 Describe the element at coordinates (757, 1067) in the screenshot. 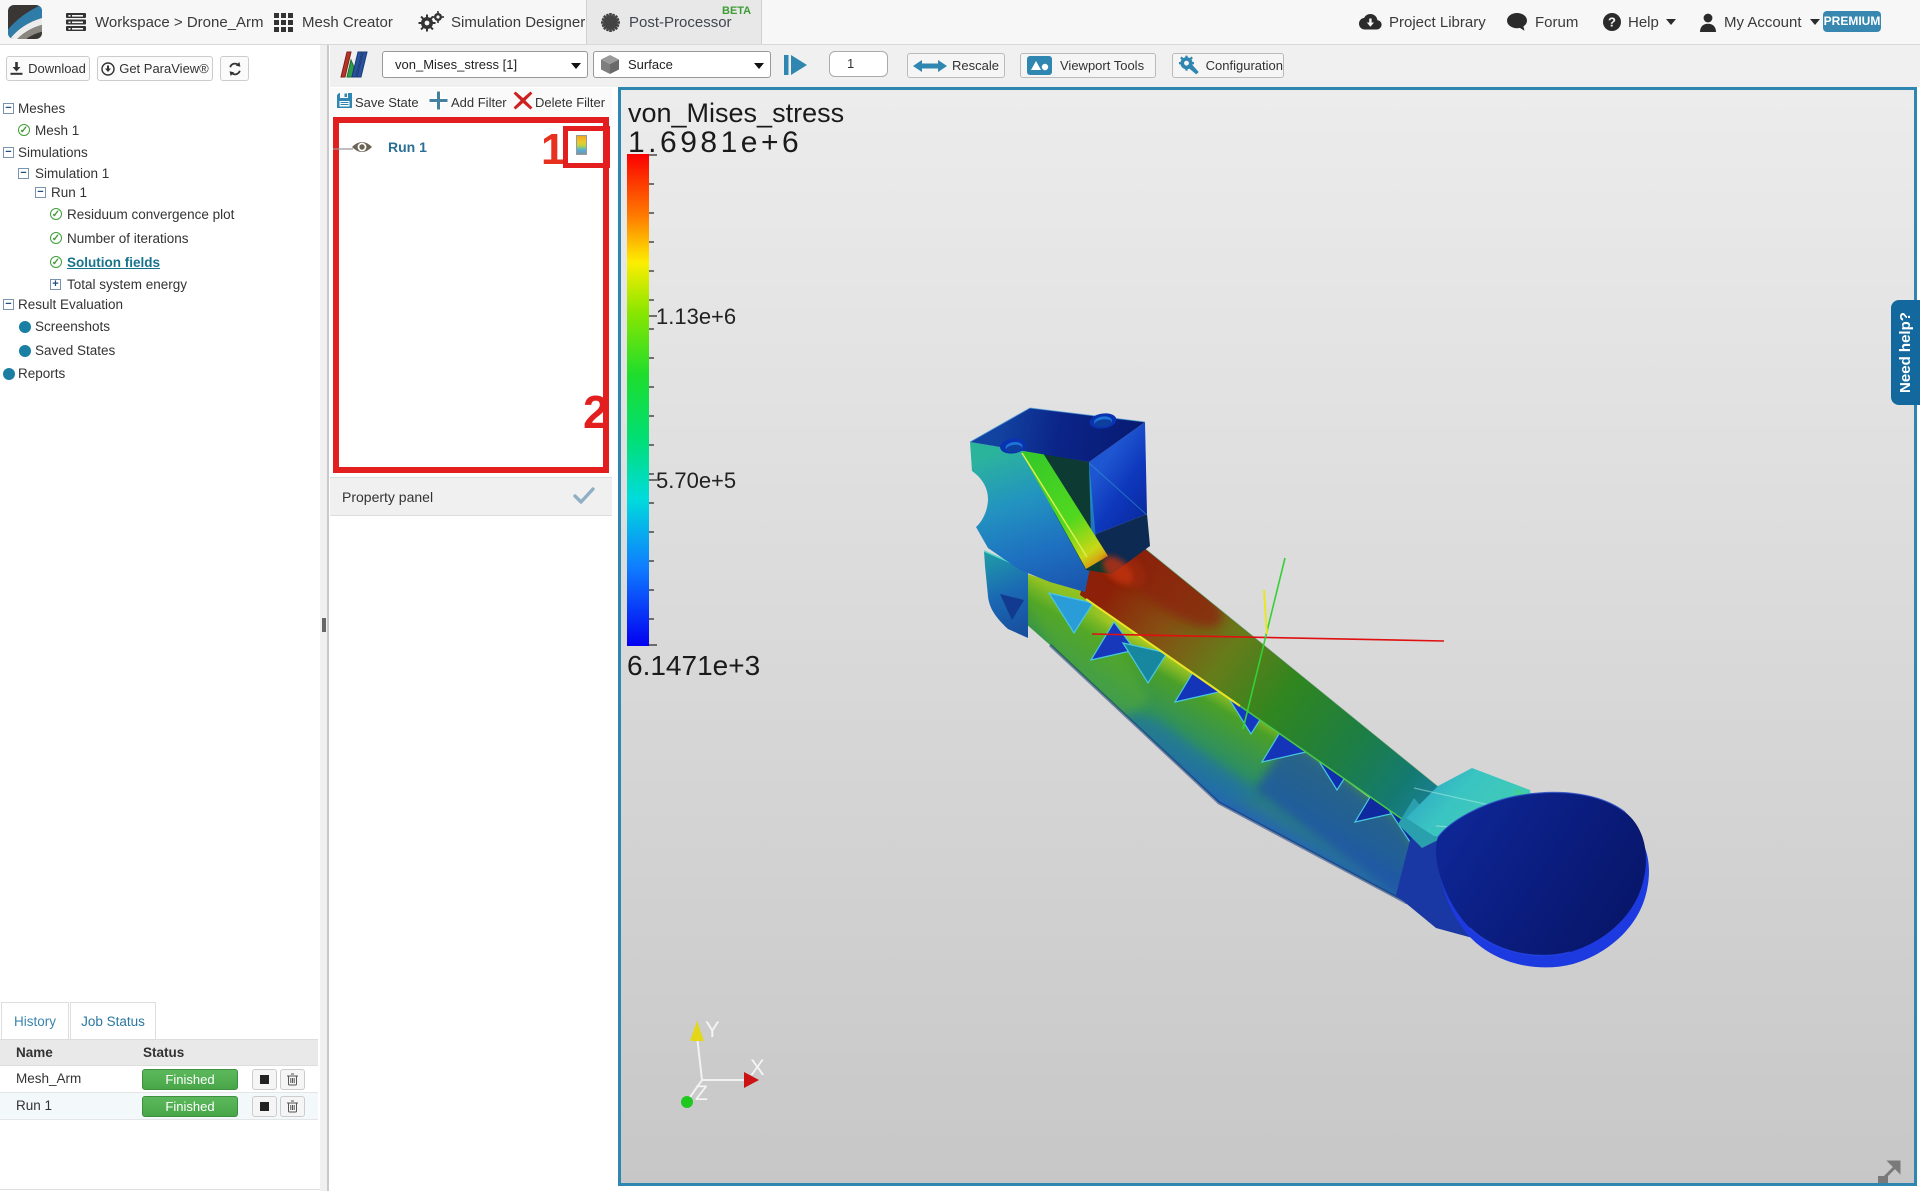

I see `svg-text: X` at that location.